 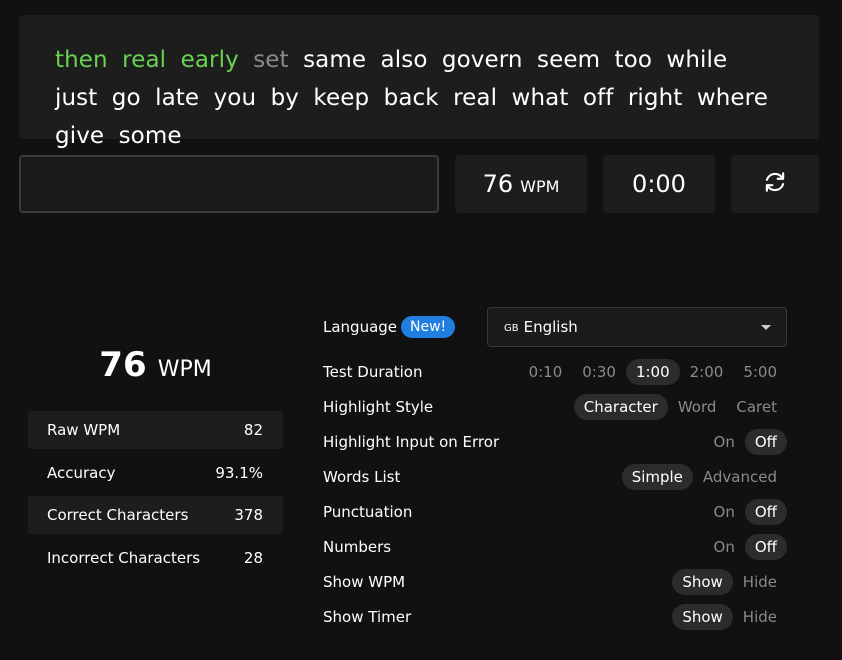 I want to click on option-2-00: 2:00, so click(x=707, y=372).